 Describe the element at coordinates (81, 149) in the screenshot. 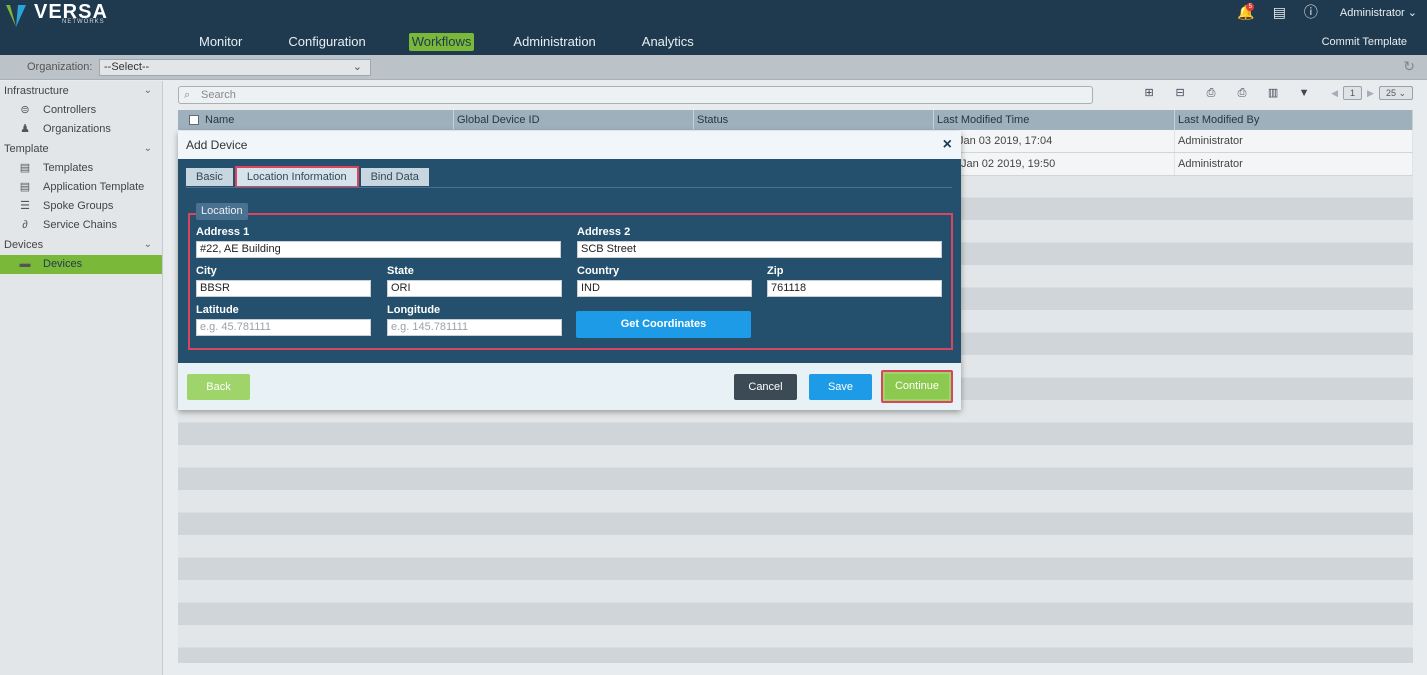

I see `sidebar-section-template: Template ⌄` at that location.